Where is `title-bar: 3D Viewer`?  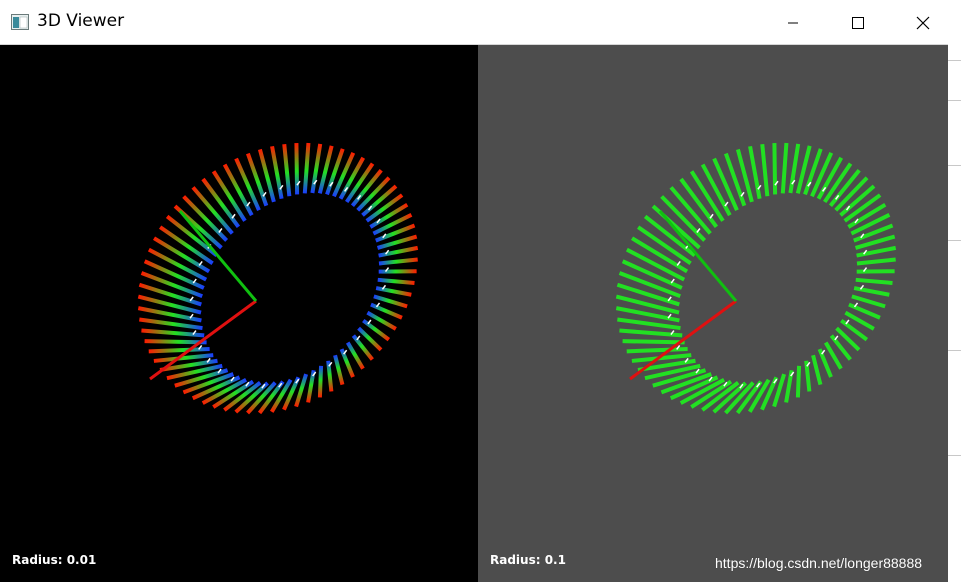
title-bar: 3D Viewer is located at coordinates (480, 22).